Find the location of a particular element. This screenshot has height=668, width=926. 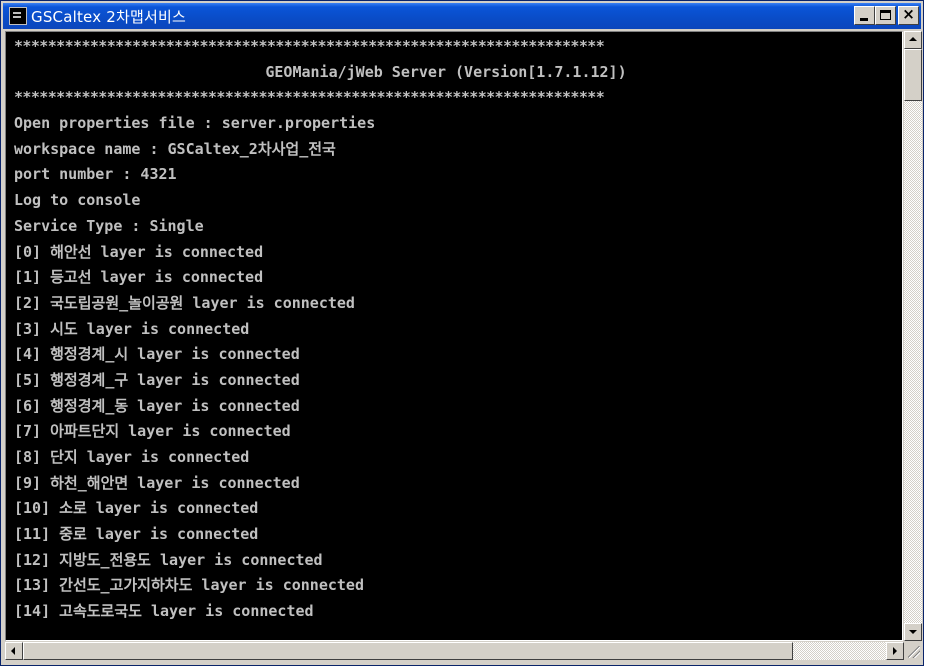

vertical-scrollbar is located at coordinates (913, 336).